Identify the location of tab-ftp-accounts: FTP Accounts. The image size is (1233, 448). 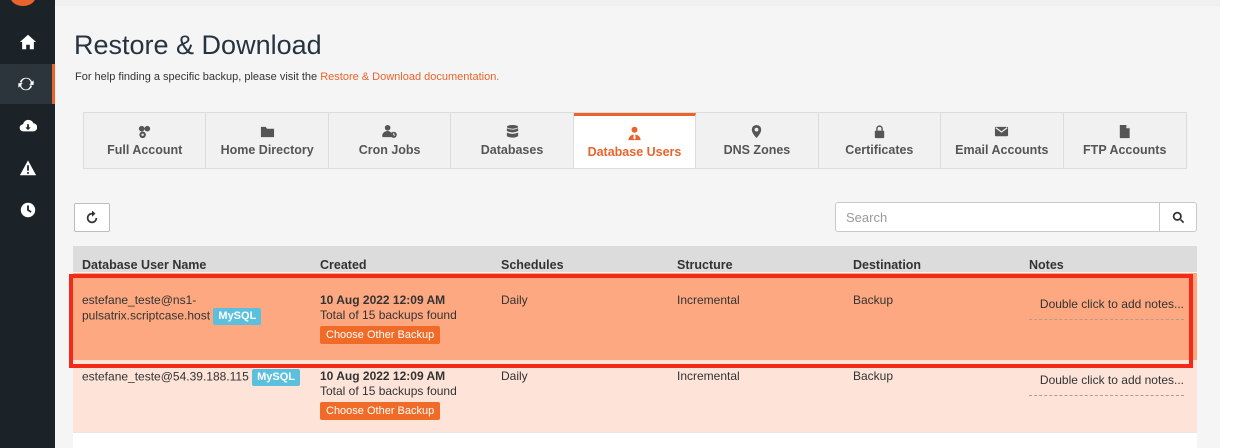
(1125, 140).